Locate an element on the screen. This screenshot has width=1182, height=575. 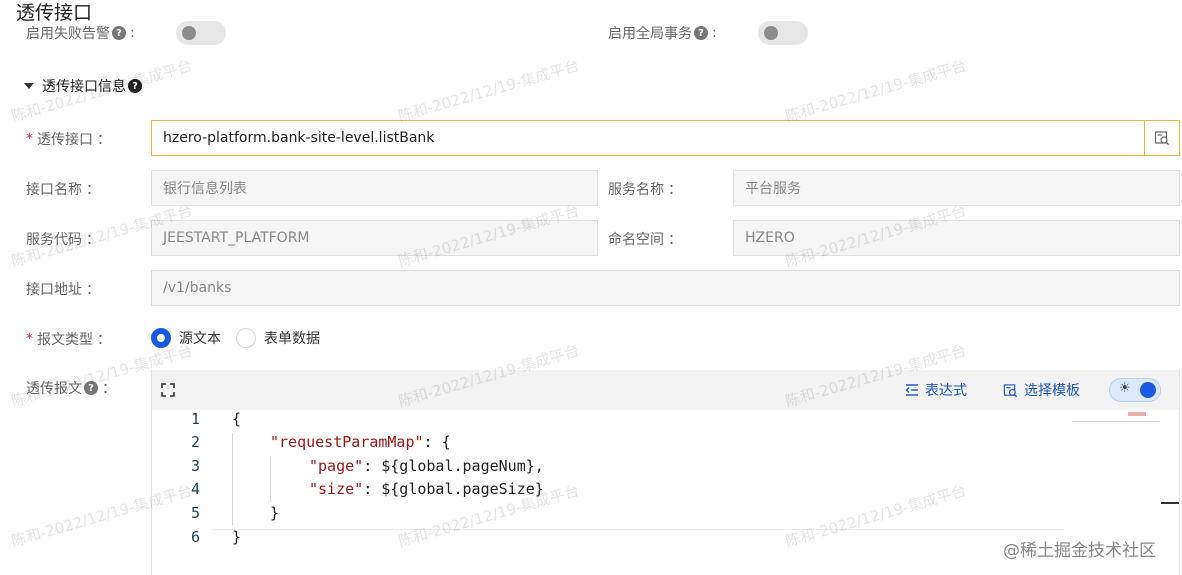
json-key: "requestParamMap" is located at coordinates (347, 442).